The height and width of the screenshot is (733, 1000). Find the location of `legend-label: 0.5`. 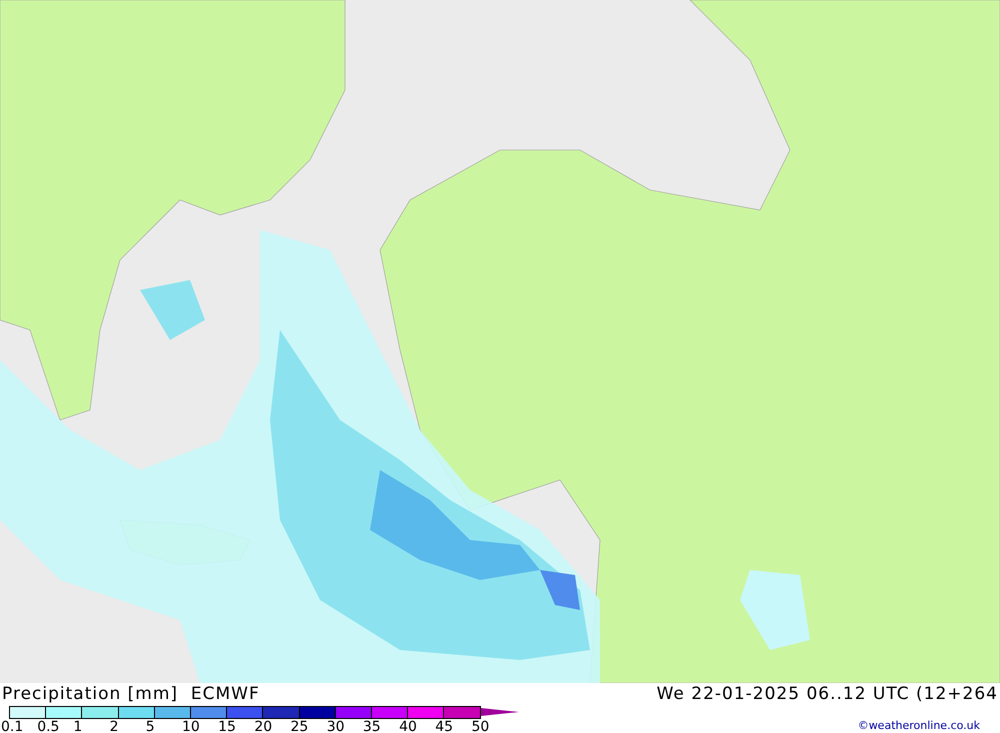

legend-label: 0.5 is located at coordinates (48, 726).